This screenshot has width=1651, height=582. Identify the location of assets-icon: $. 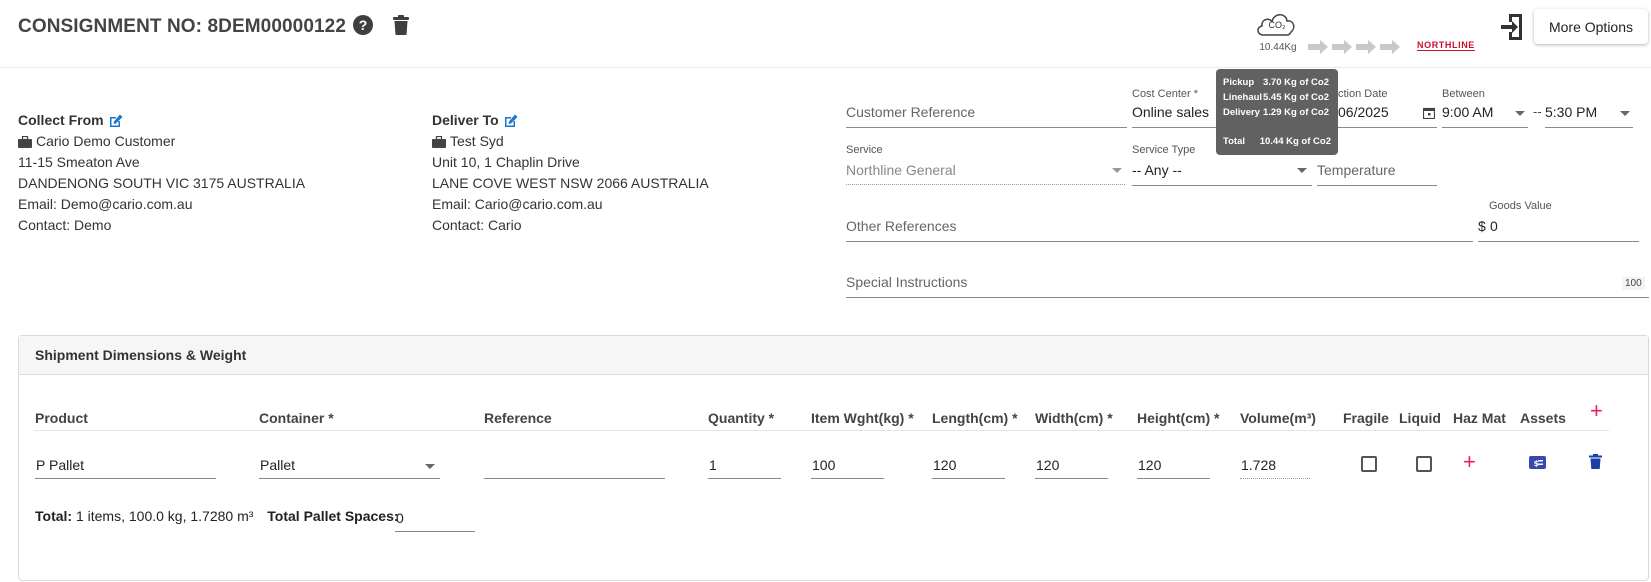
(1537, 462).